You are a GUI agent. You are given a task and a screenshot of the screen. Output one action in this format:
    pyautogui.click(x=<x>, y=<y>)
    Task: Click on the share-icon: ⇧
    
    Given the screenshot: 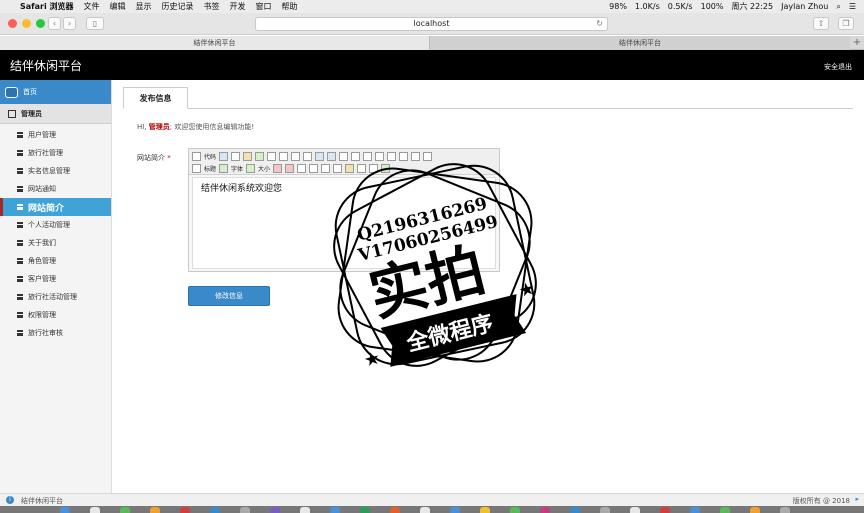 What is the action you would take?
    pyautogui.click(x=821, y=23)
    